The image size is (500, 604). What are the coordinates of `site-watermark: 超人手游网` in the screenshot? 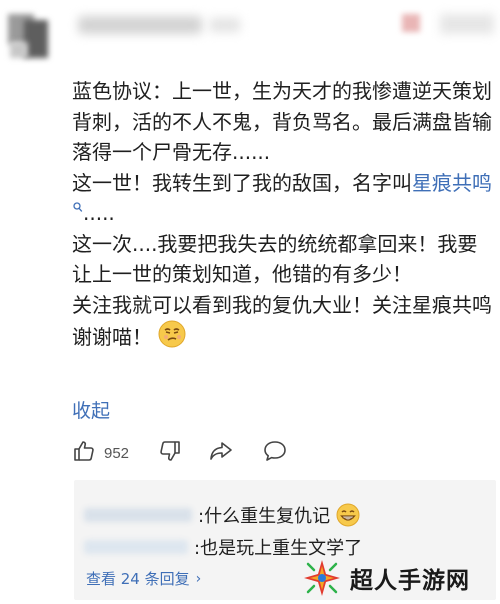 It's located at (398, 578).